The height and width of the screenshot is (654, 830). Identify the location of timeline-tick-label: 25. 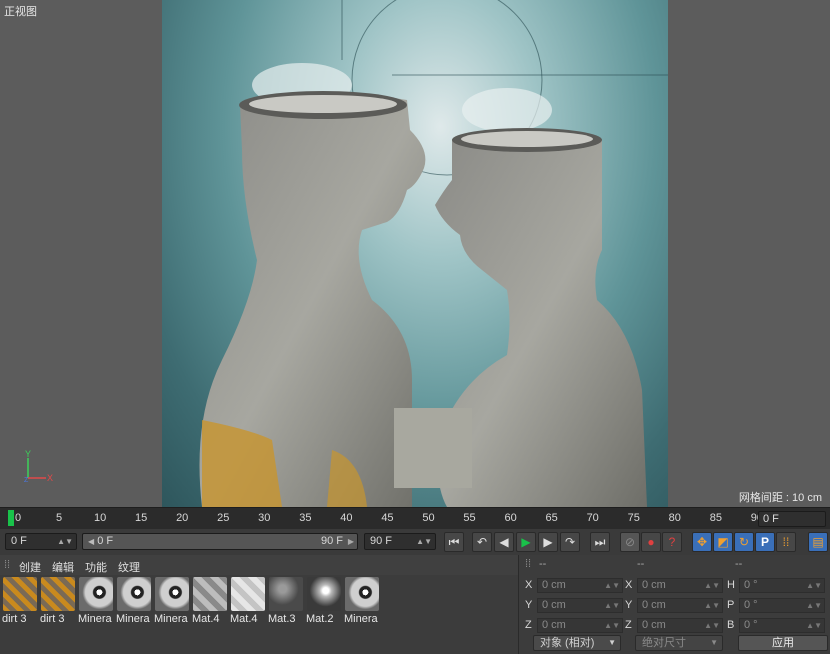
(223, 518).